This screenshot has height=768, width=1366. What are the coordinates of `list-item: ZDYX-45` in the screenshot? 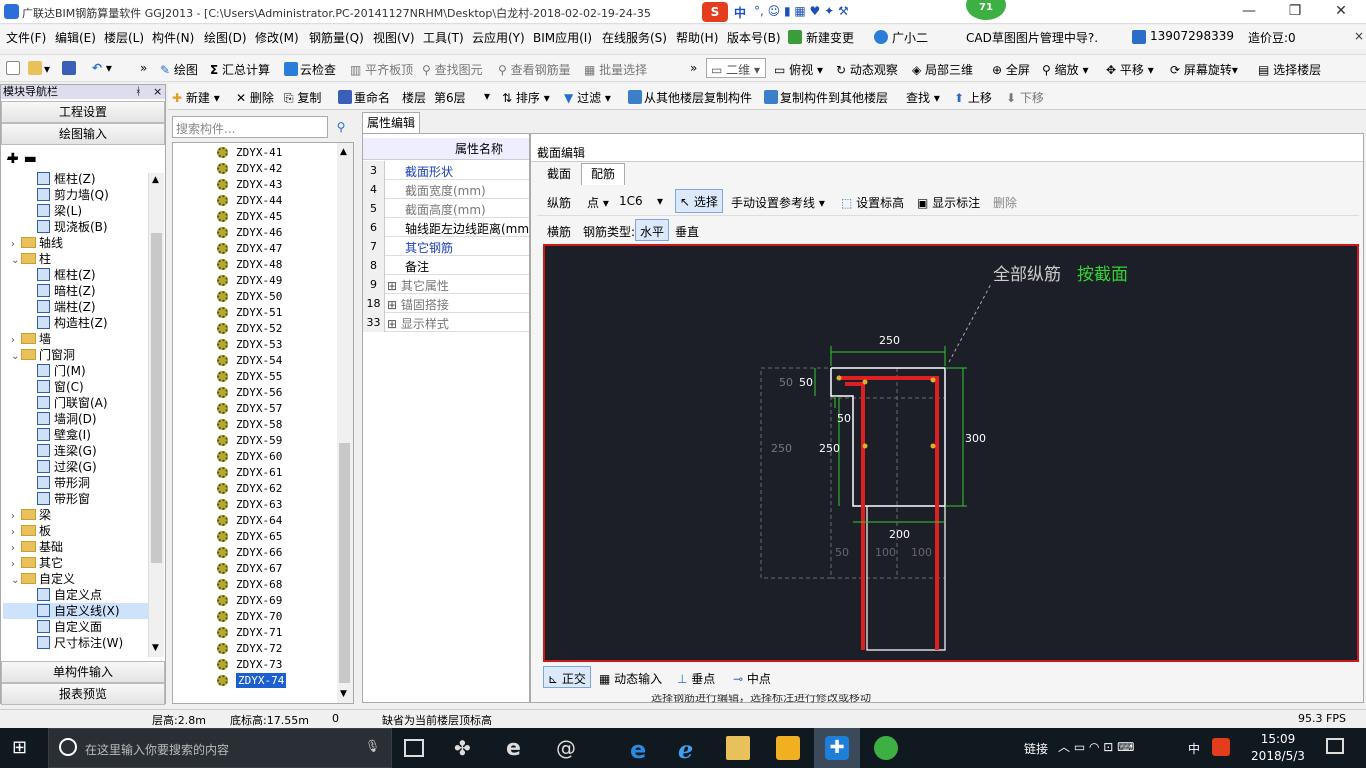 It's located at (263, 217).